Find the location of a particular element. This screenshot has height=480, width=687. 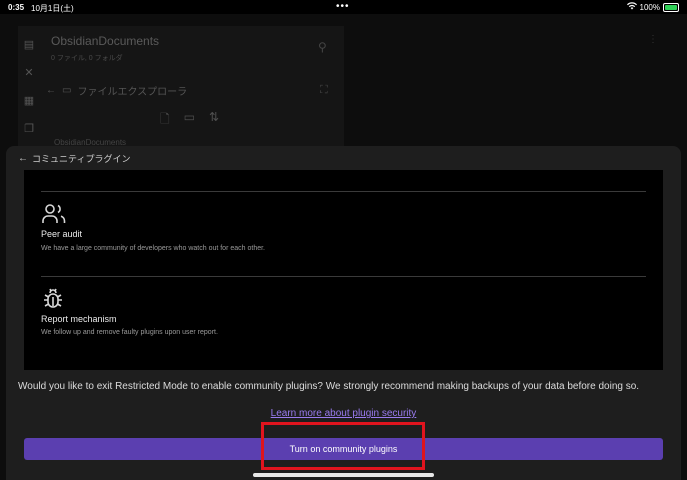

status-time: 0:35 is located at coordinates (16, 7).